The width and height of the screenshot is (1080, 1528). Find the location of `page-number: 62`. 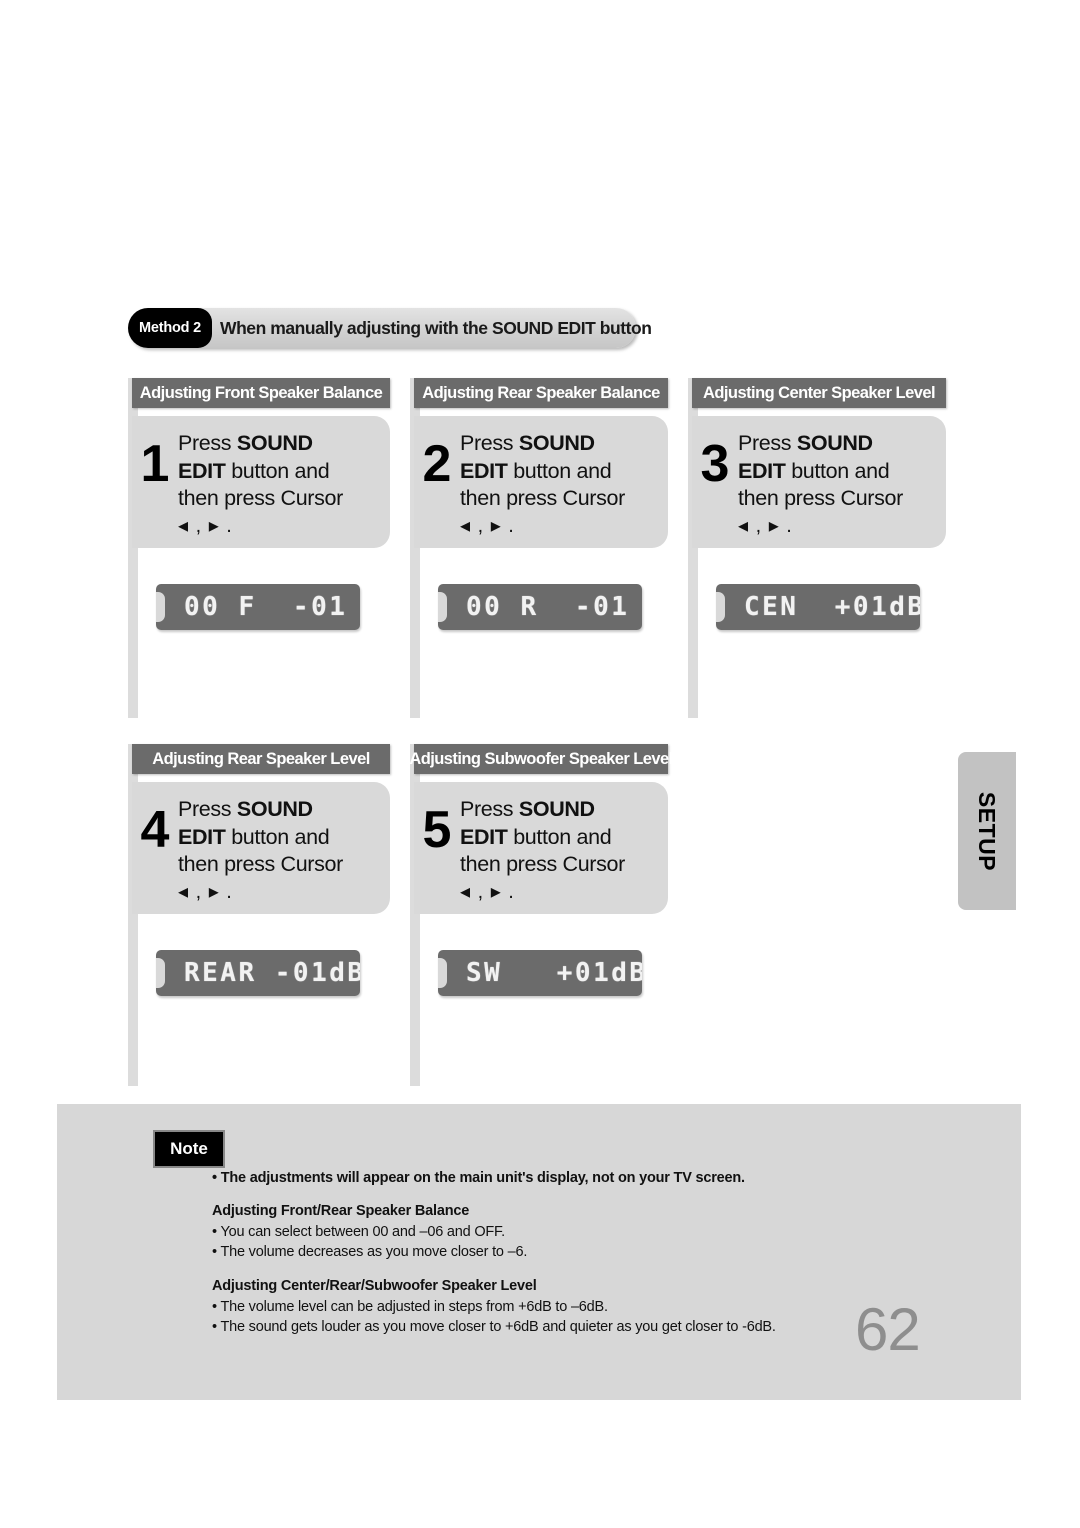

page-number: 62 is located at coordinates (888, 1329).